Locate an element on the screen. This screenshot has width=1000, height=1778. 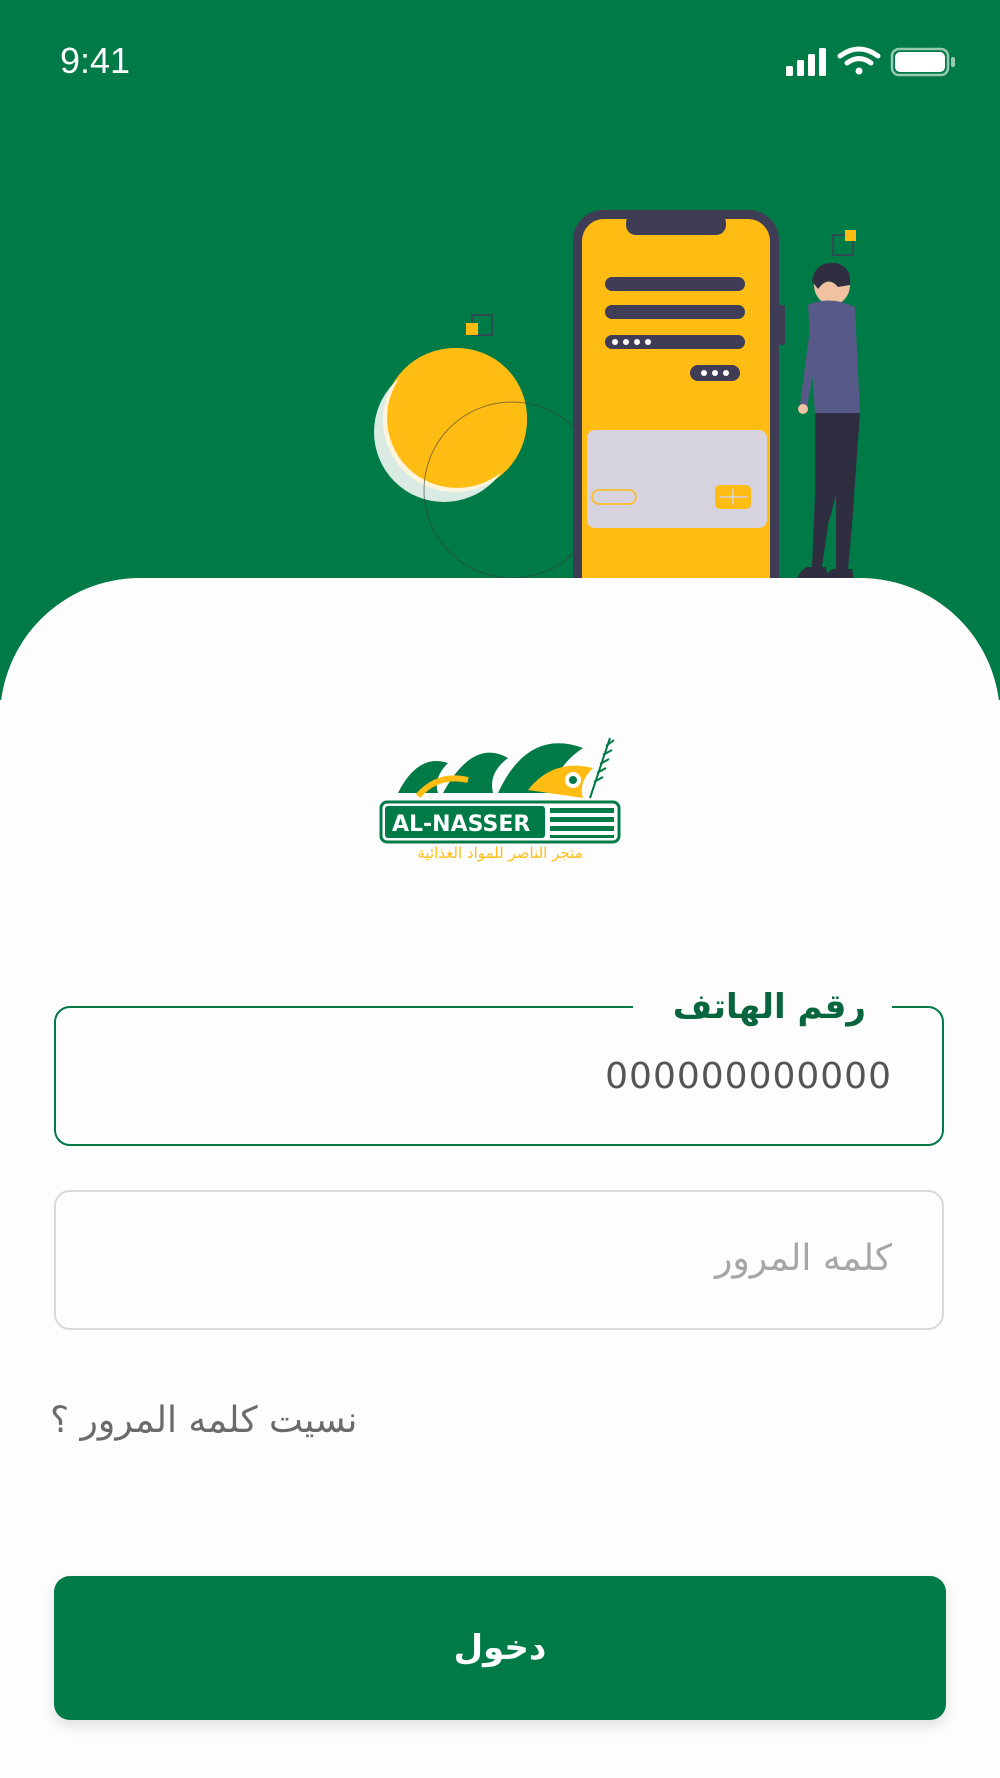
logo-tagline: متجر الناصر للمواد الغذائية is located at coordinates (499, 853).